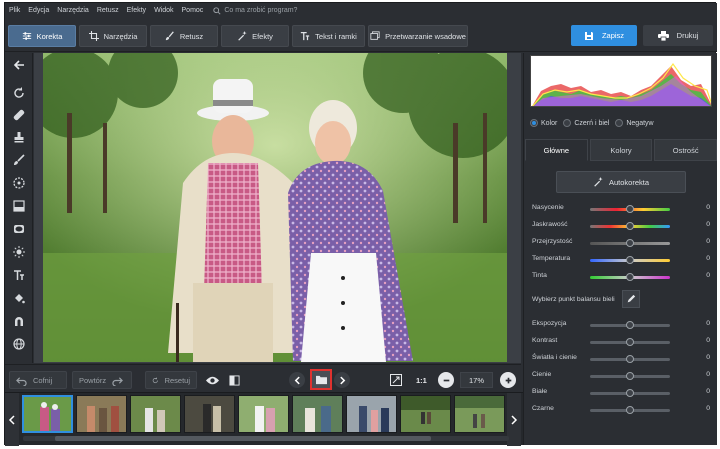  What do you see at coordinates (476, 380) in the screenshot?
I see `zoom-value: 17%` at bounding box center [476, 380].